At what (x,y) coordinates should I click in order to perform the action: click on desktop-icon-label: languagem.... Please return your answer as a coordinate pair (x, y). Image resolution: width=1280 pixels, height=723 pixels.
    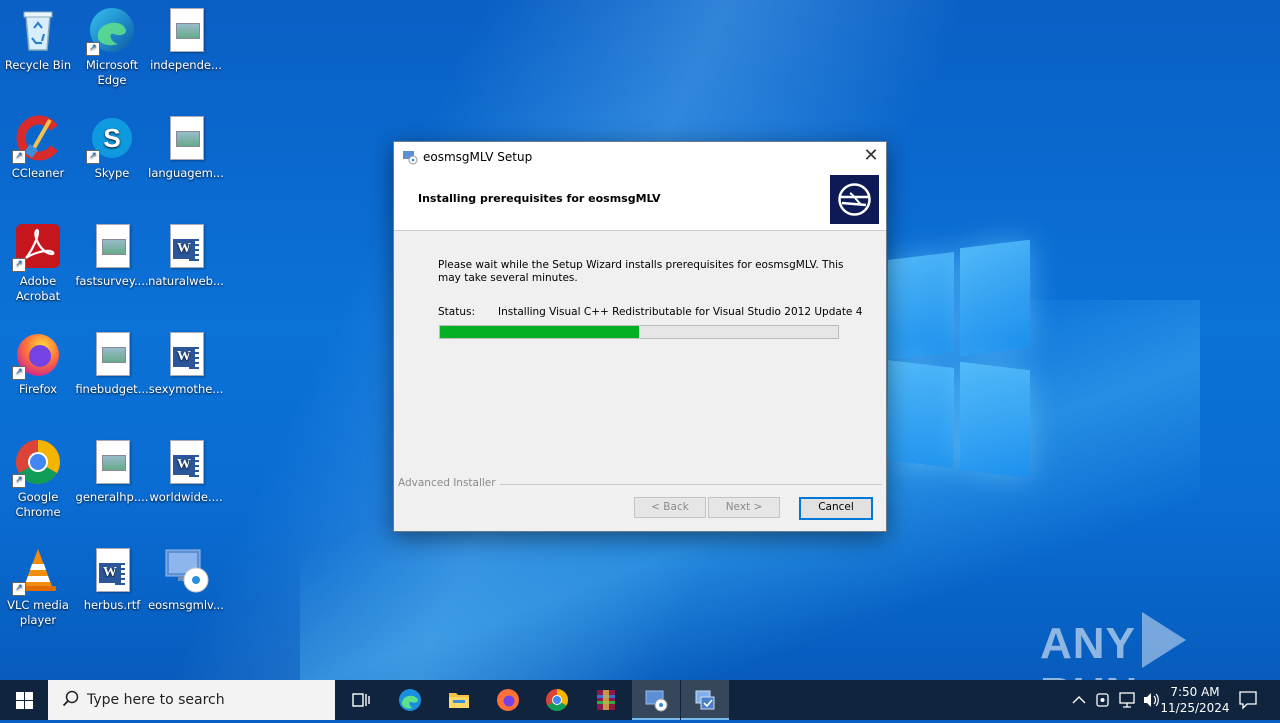
    Looking at the image, I should click on (186, 173).